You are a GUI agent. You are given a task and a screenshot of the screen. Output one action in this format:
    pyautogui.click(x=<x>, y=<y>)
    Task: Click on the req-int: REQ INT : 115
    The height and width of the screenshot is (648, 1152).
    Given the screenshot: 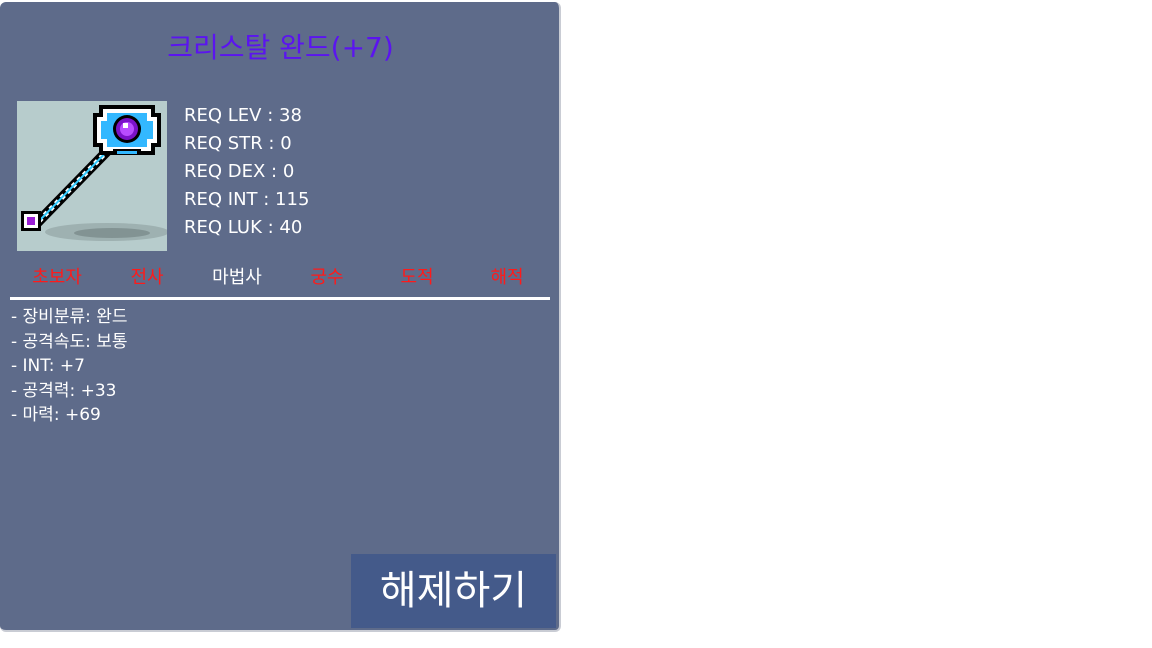 What is the action you would take?
    pyautogui.click(x=247, y=199)
    